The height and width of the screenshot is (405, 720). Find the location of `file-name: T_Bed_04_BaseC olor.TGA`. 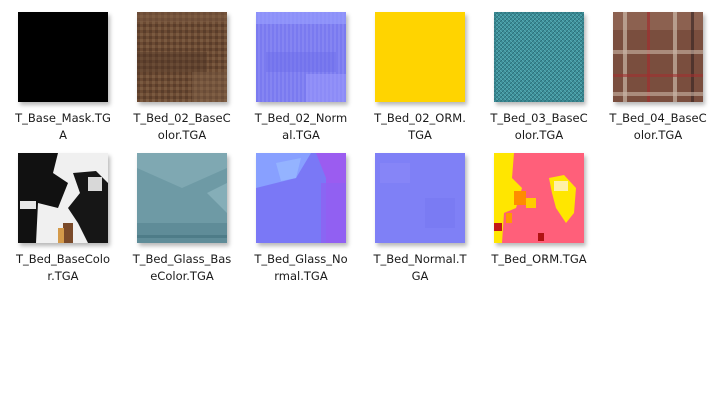

file-name: T_Bed_04_BaseC olor.TGA is located at coordinates (658, 126).